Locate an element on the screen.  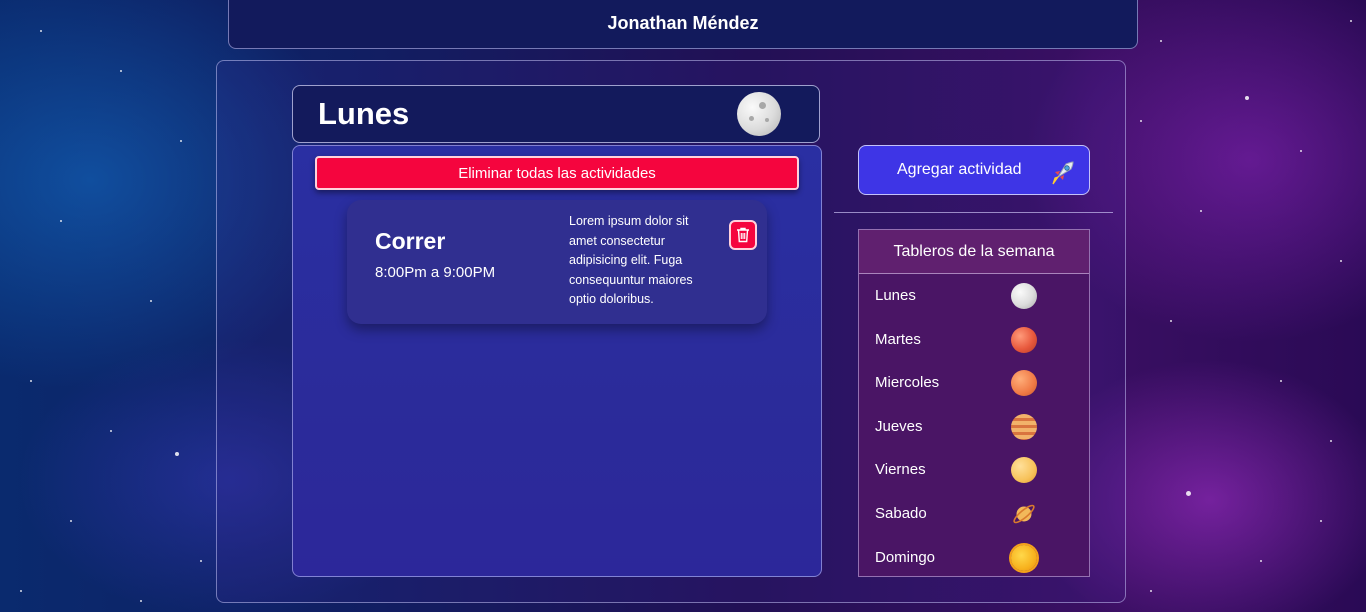
user-name: Jonathan Méndez is located at coordinates (683, 23).